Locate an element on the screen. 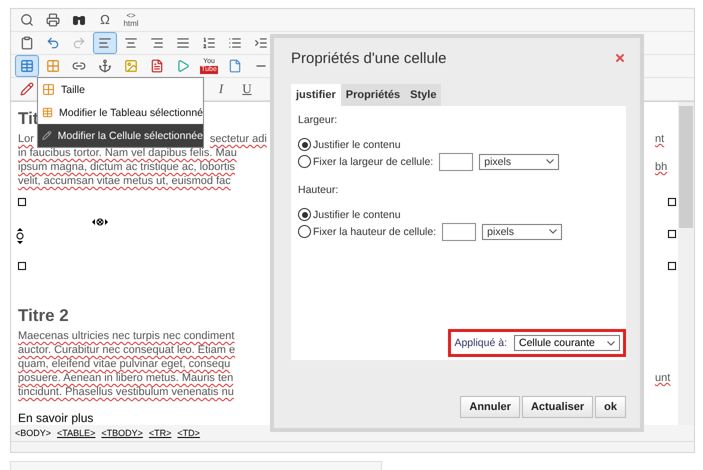 This screenshot has height=470, width=703. dialog-button: Actualiser is located at coordinates (558, 407).